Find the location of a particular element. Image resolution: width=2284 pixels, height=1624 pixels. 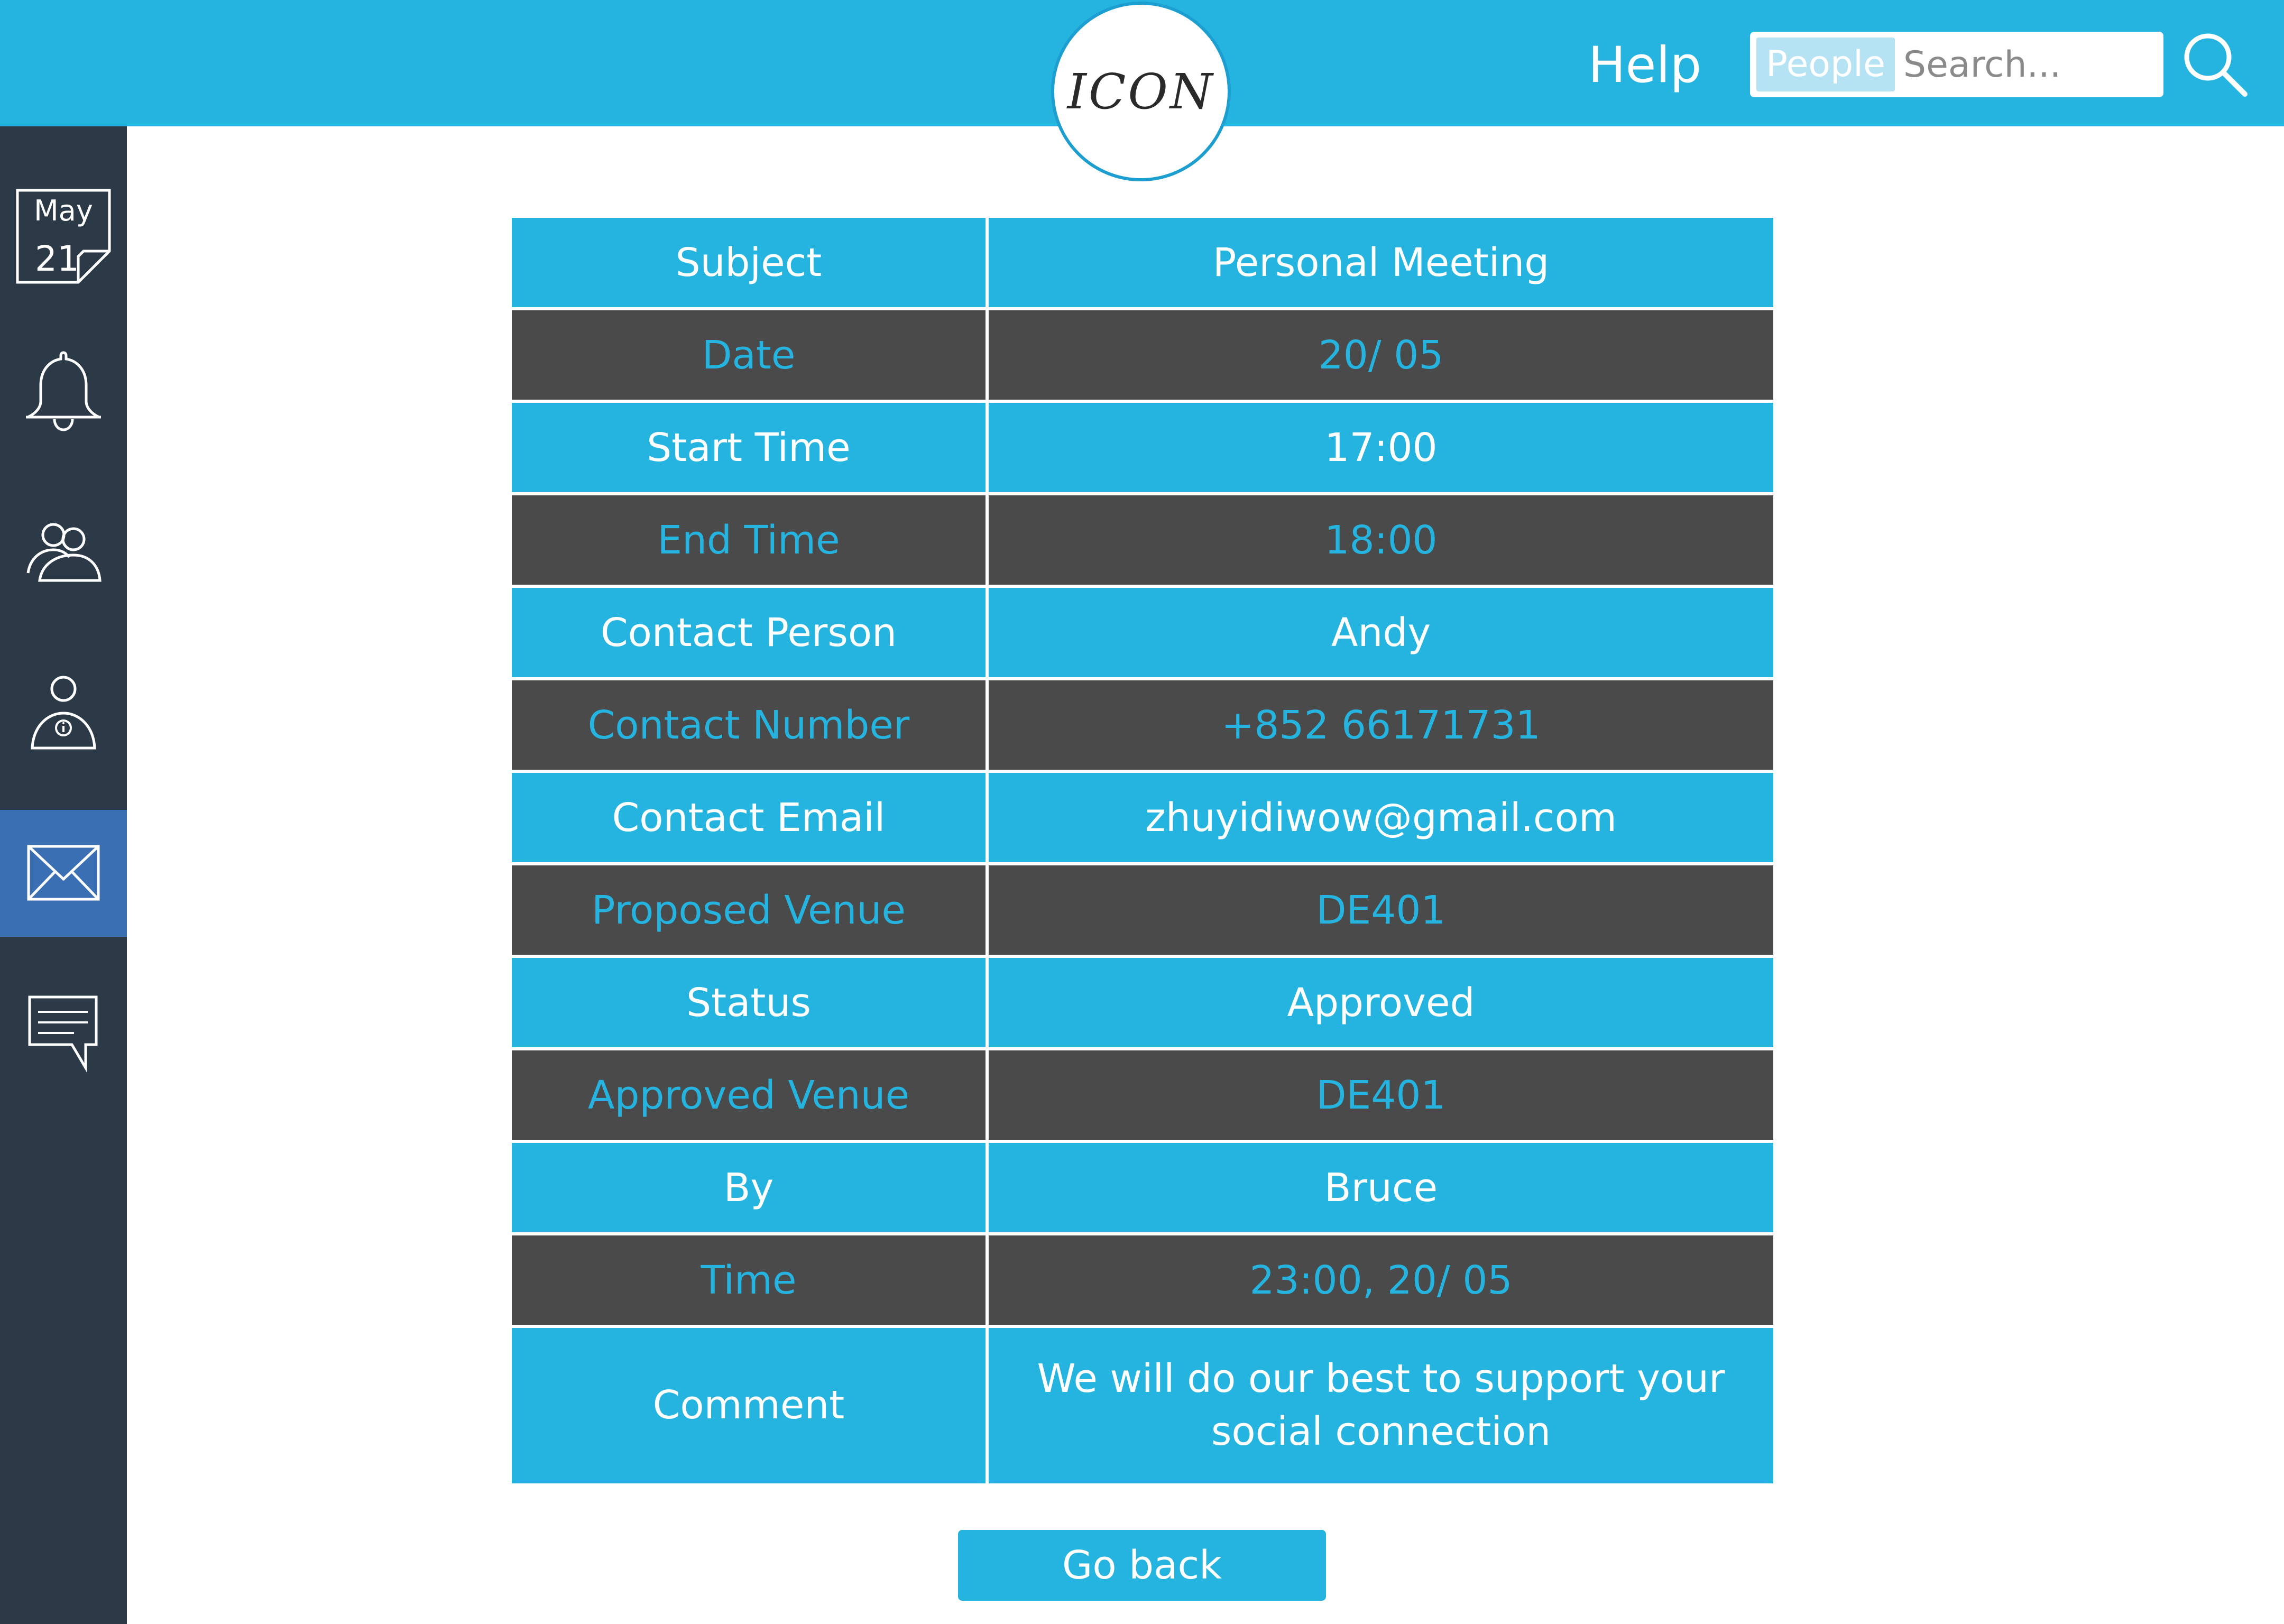

field-label: Subject is located at coordinates (749, 262).